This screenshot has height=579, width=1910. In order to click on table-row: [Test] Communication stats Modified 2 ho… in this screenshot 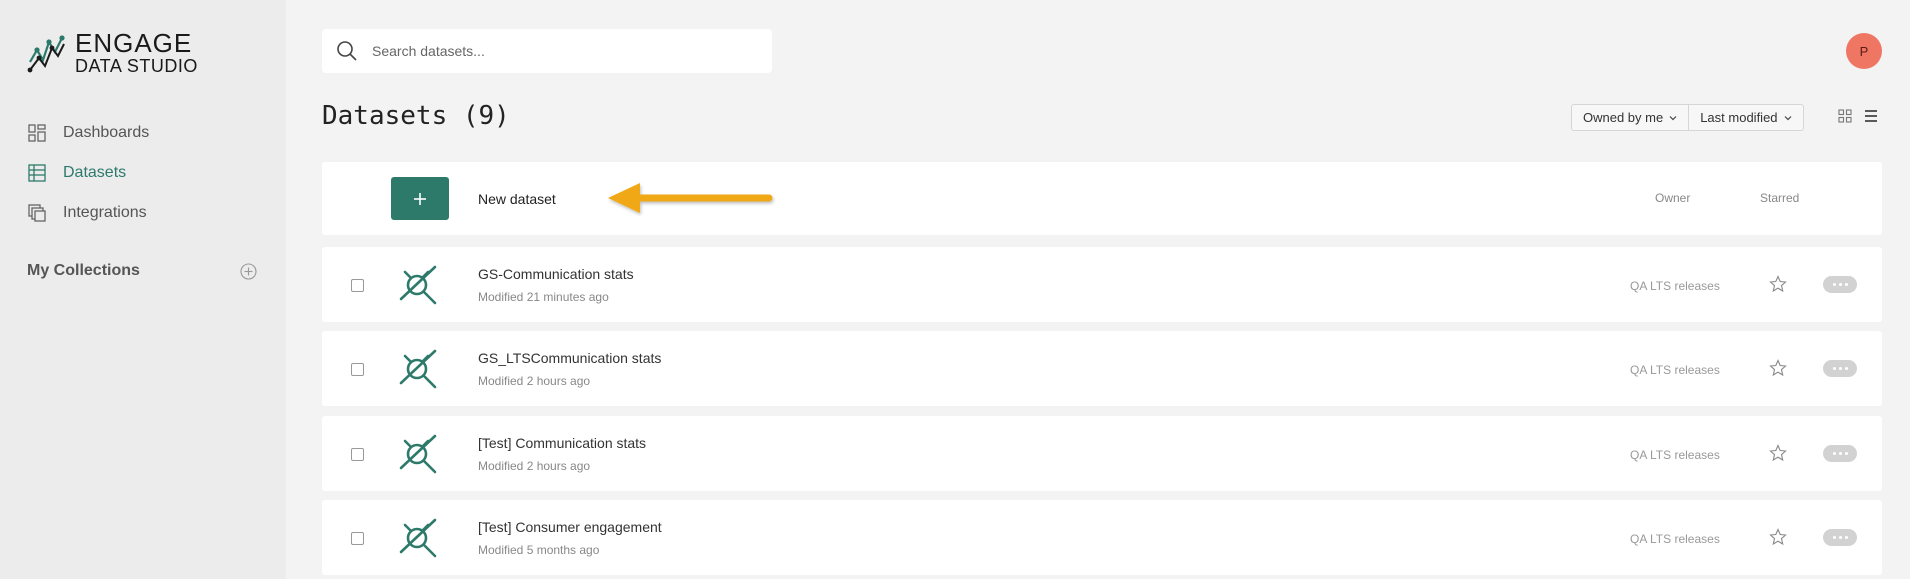, I will do `click(1102, 453)`.